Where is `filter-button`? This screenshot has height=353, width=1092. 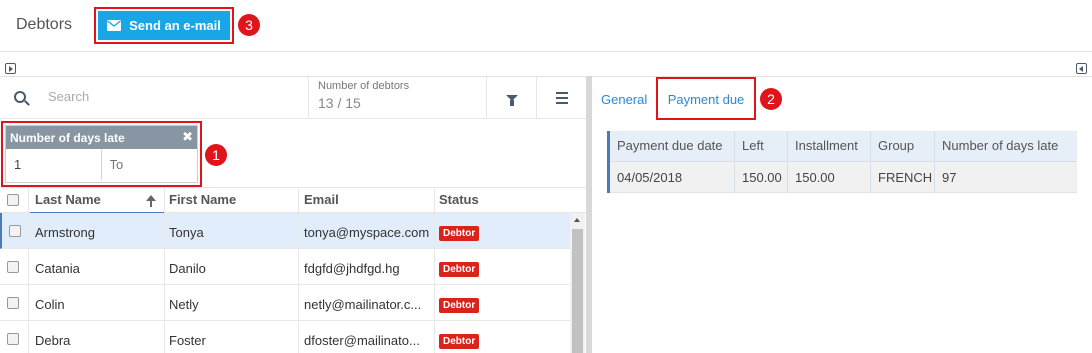 filter-button is located at coordinates (511, 98).